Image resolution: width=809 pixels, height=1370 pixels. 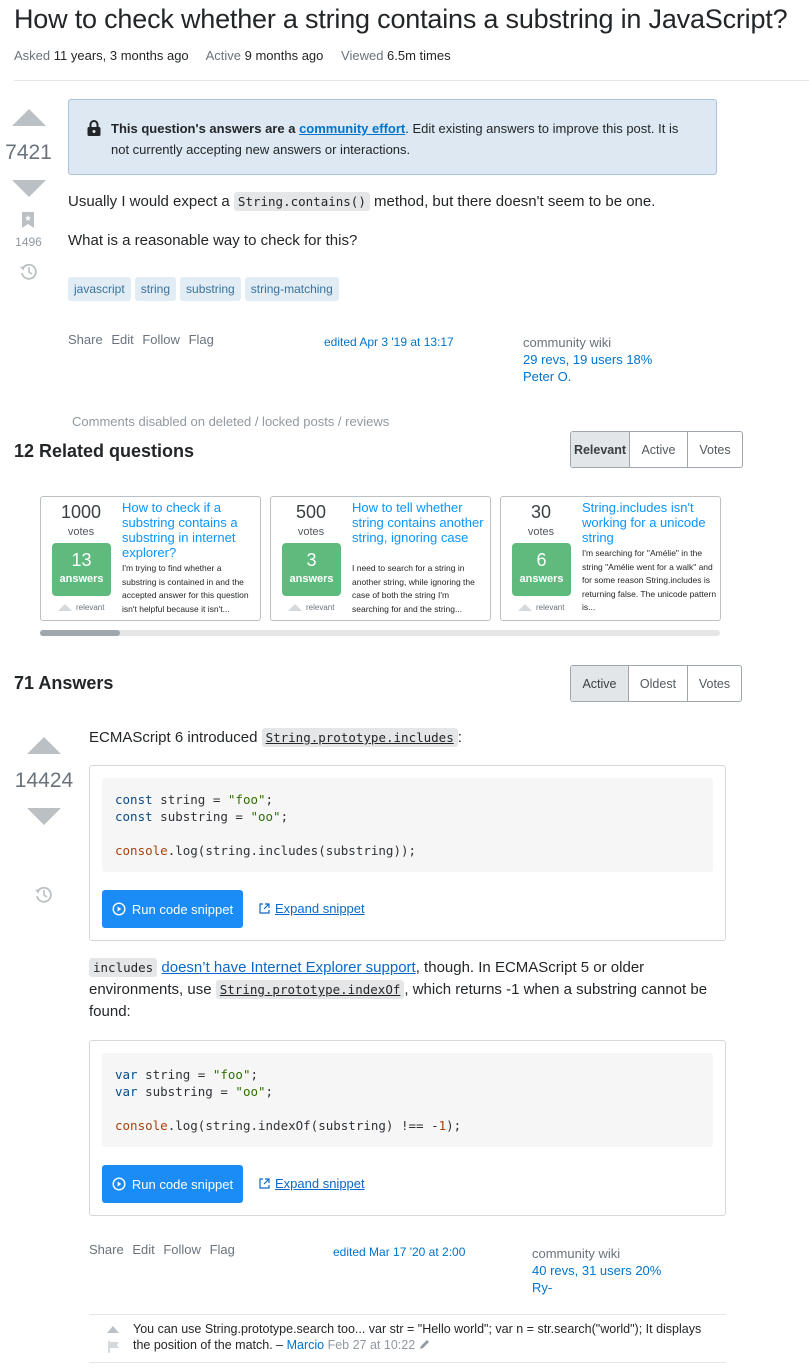 What do you see at coordinates (380, 633) in the screenshot?
I see `related-scrollbar` at bounding box center [380, 633].